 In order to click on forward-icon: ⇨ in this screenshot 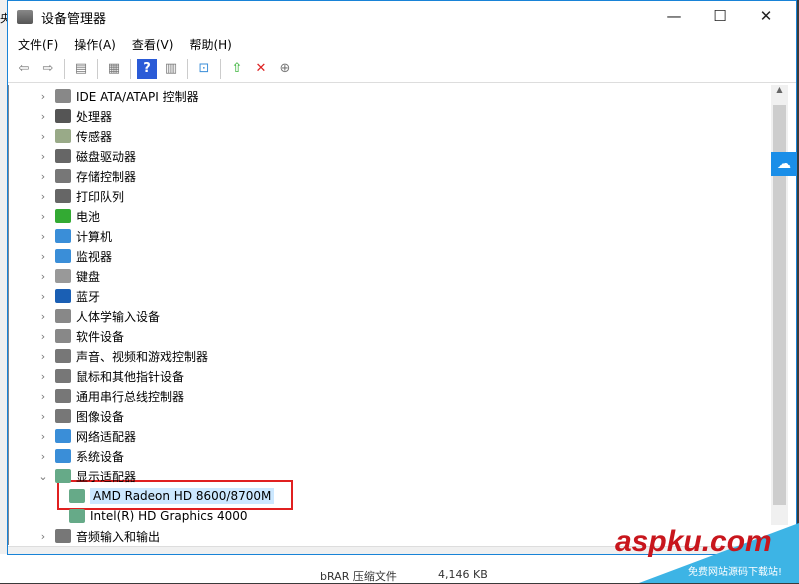, I will do `click(48, 69)`.